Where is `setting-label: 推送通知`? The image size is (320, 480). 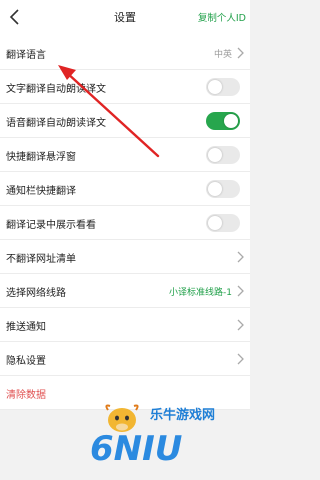
setting-label: 推送通知 is located at coordinates (26, 327).